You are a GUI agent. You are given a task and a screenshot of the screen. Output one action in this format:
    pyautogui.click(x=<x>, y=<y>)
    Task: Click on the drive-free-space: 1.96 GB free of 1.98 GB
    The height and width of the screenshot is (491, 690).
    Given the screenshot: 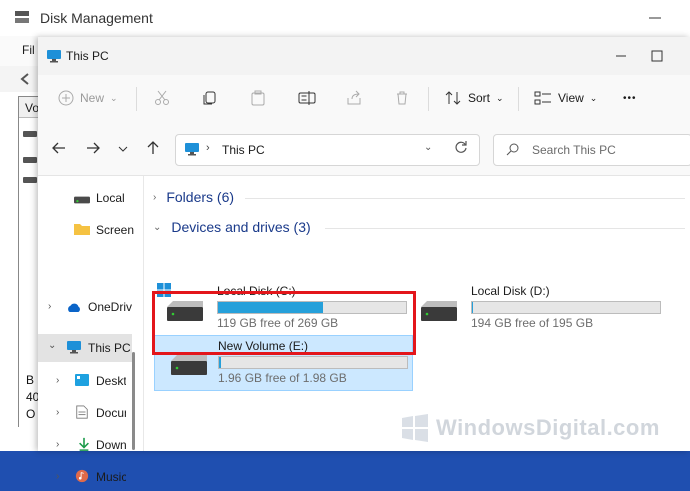 What is the action you would take?
    pyautogui.click(x=282, y=378)
    